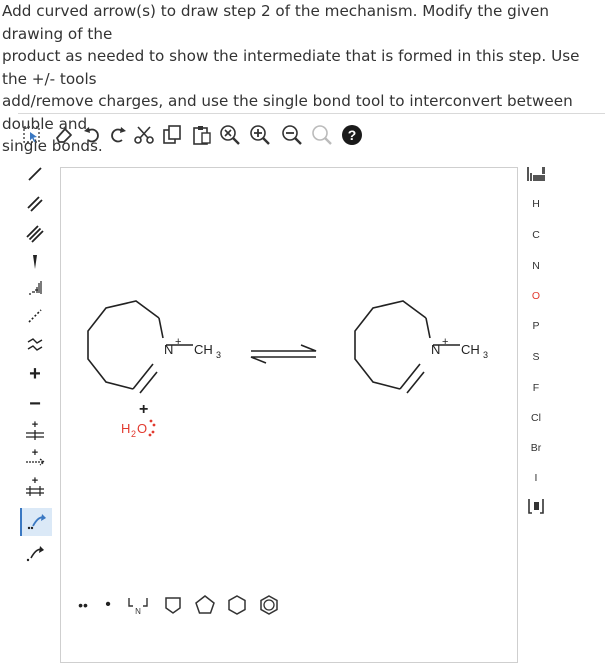  I want to click on negative-charge-icon: −, so click(35, 404).